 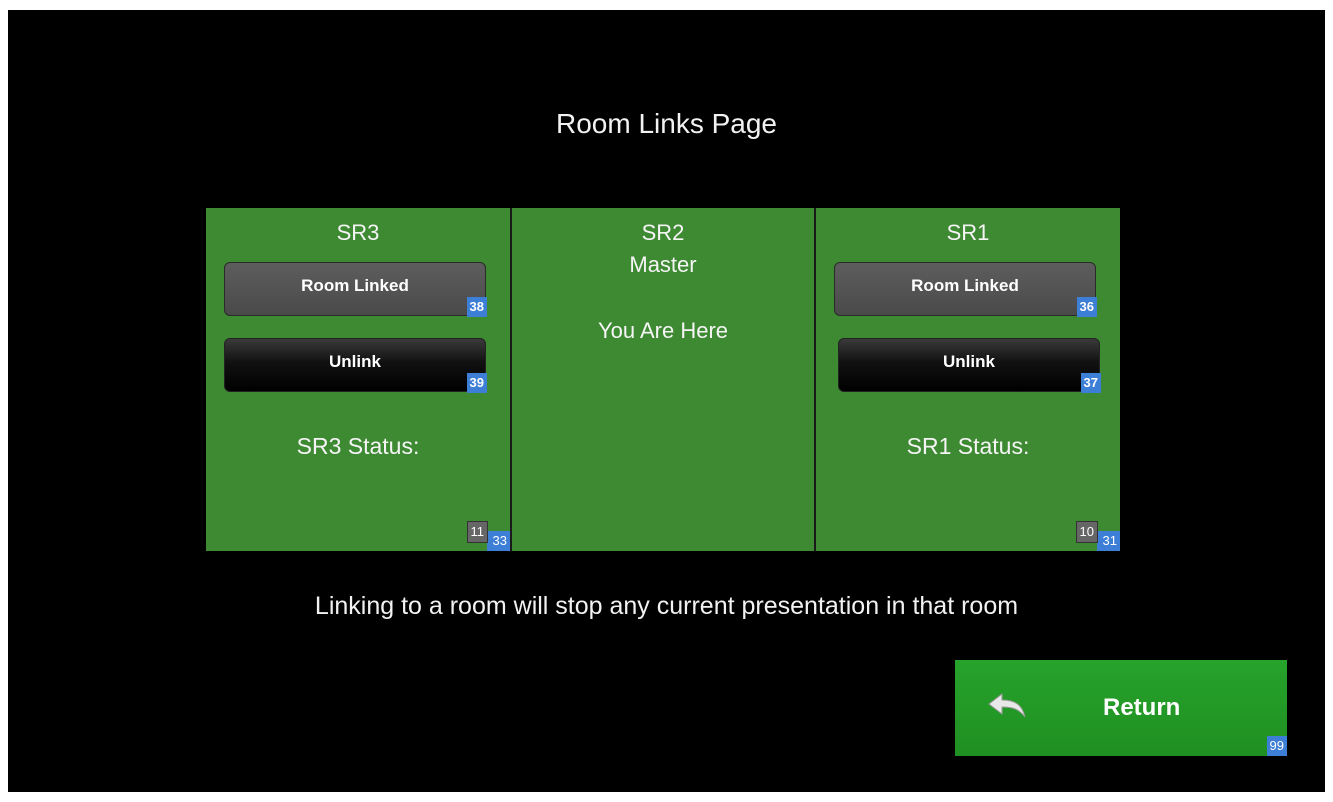 I want to click on room-name: SR3, so click(x=358, y=232).